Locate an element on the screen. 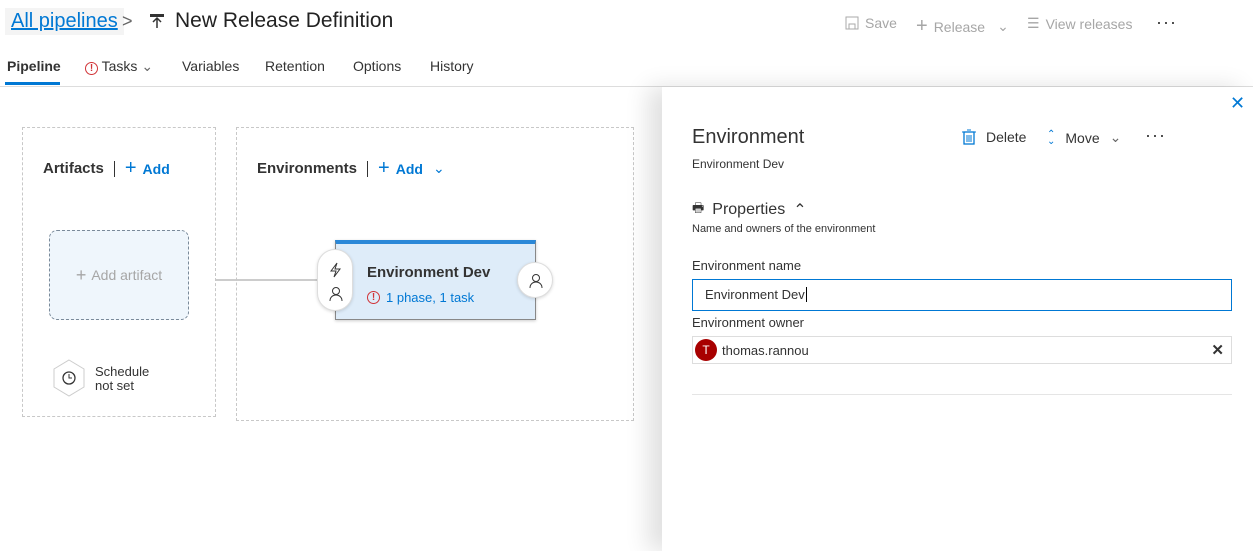 This screenshot has height=551, width=1253. pre-deployment-conditions is located at coordinates (335, 280).